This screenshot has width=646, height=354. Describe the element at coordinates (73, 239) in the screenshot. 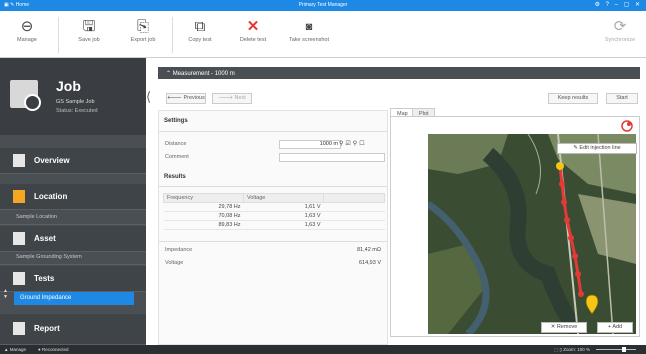

I see `sidebar-item-asset: Asset` at that location.